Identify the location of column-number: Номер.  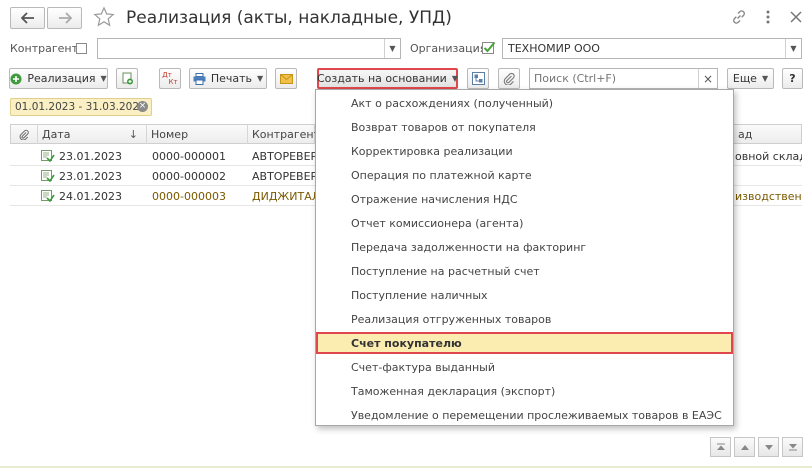
(197, 134).